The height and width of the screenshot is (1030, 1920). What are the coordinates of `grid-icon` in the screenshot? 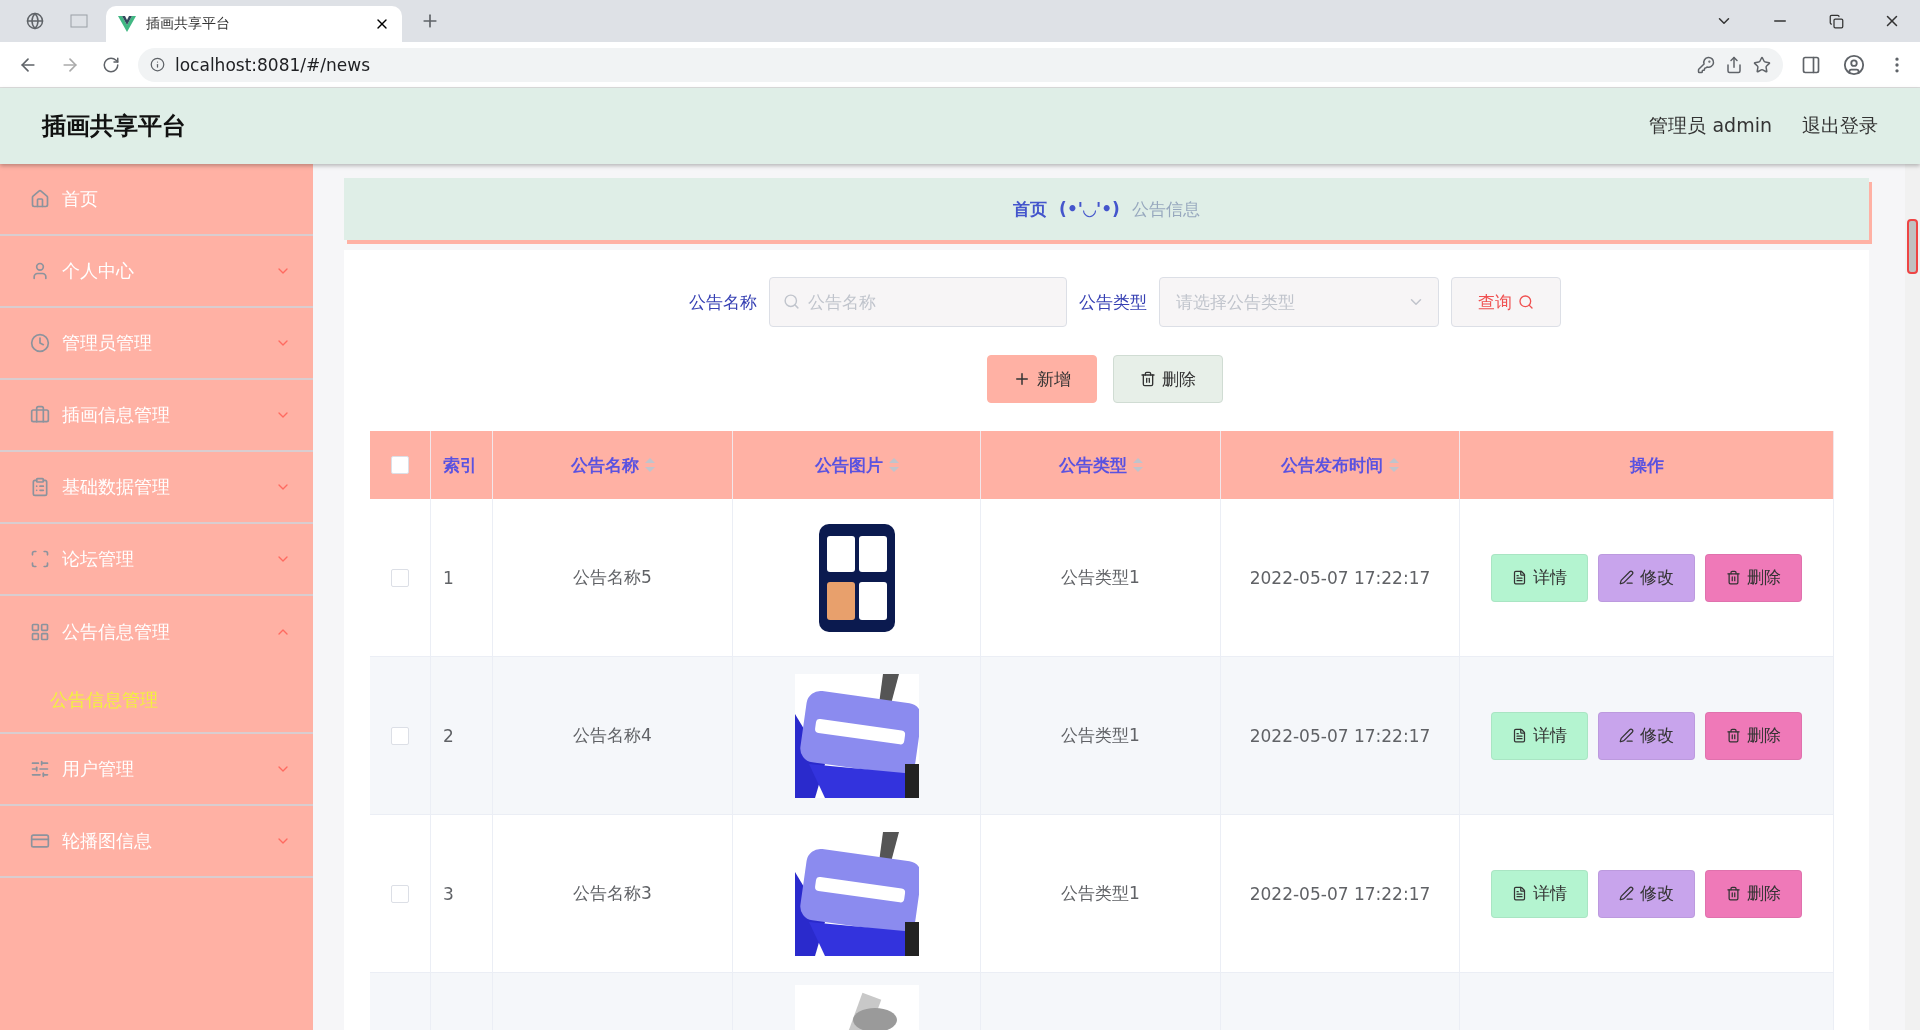 It's located at (40, 632).